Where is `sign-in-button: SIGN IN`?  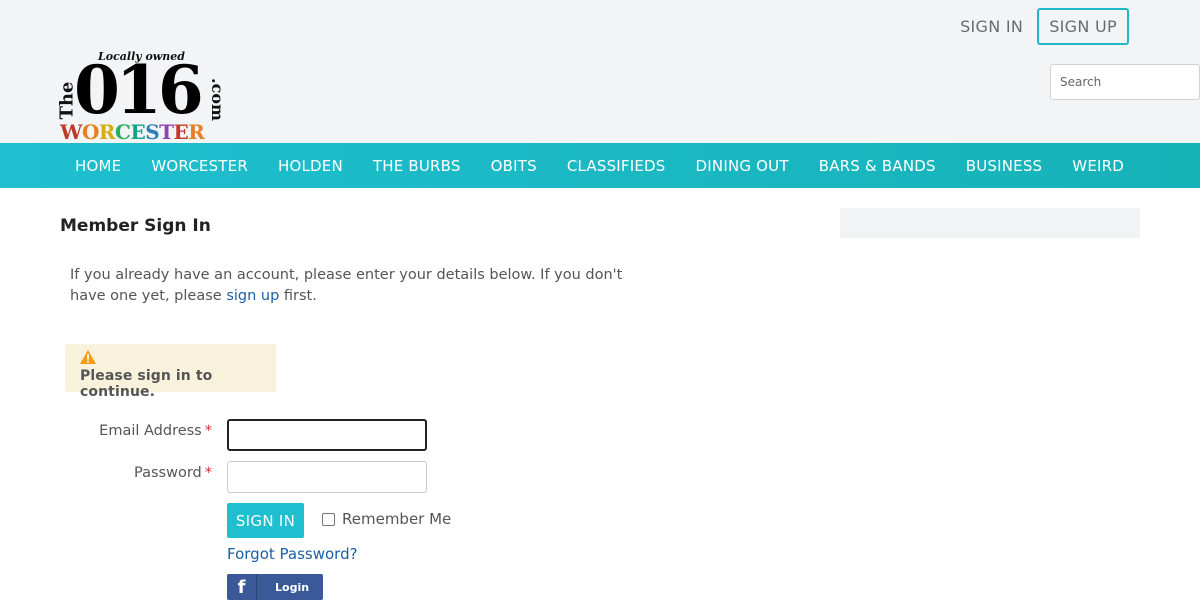
sign-in-button: SIGN IN is located at coordinates (265, 520).